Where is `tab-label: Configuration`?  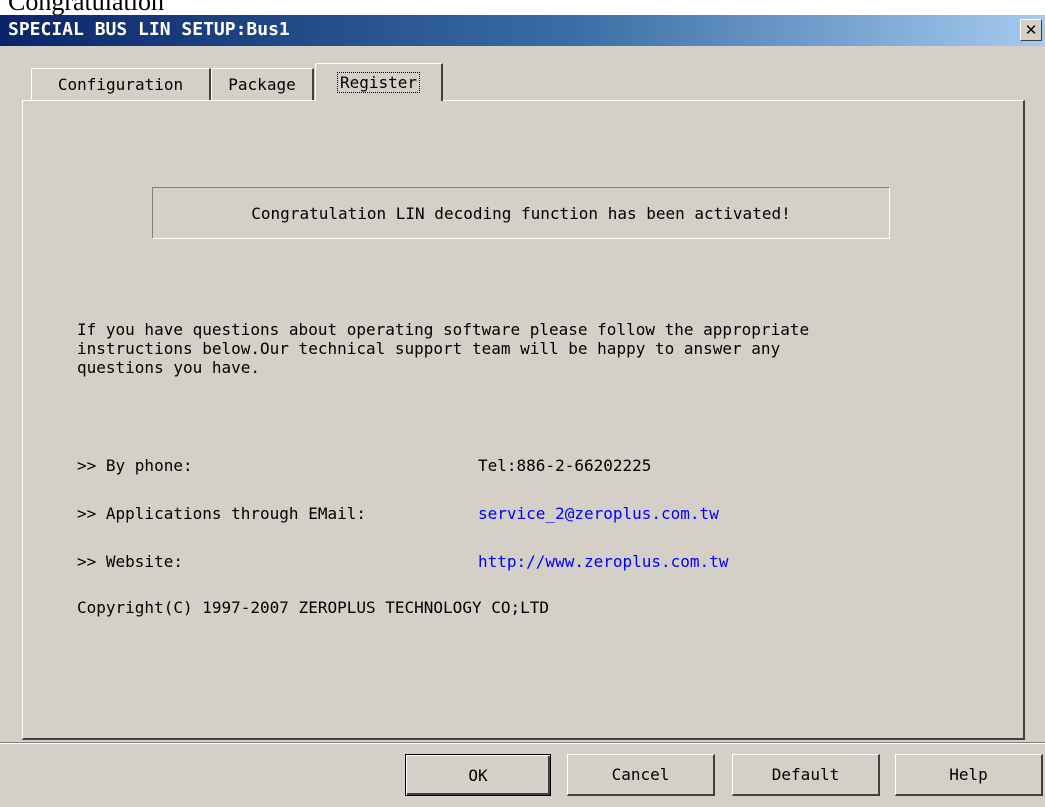 tab-label: Configuration is located at coordinates (120, 84).